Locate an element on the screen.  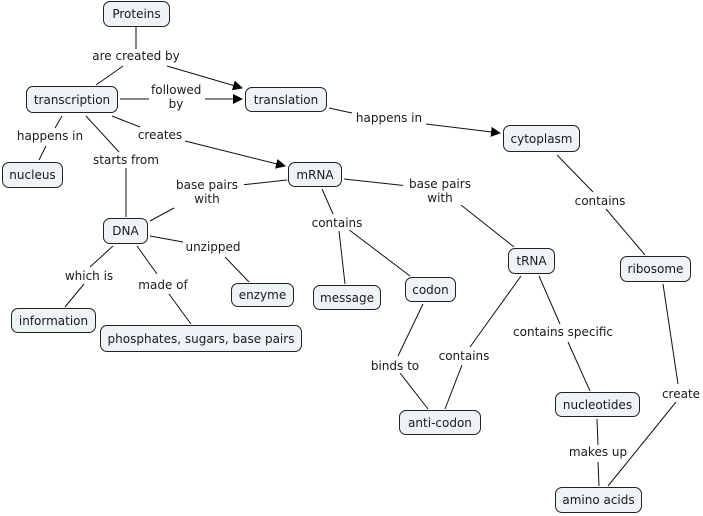
line-trna-contains-specific is located at coordinates (549, 300).